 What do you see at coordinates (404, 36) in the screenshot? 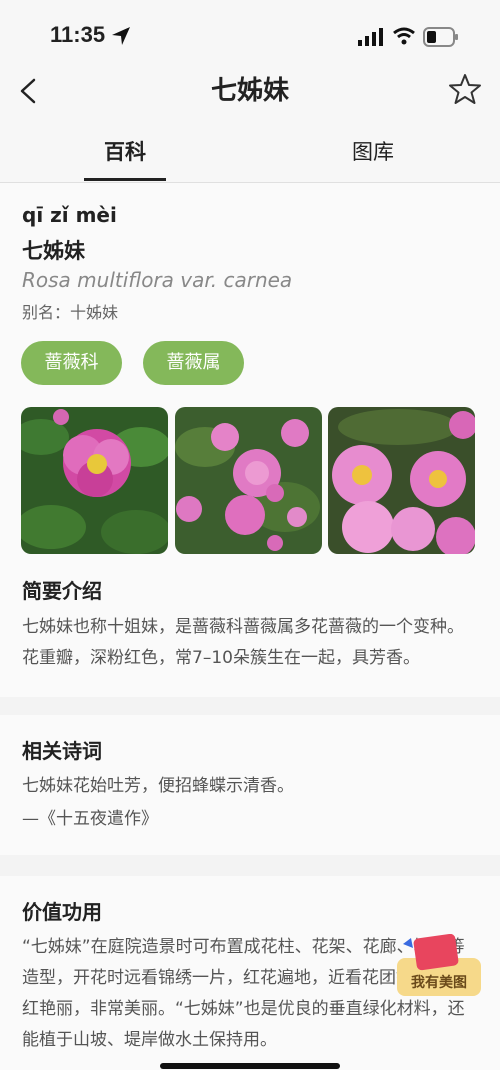
I see `wifi-icon` at bounding box center [404, 36].